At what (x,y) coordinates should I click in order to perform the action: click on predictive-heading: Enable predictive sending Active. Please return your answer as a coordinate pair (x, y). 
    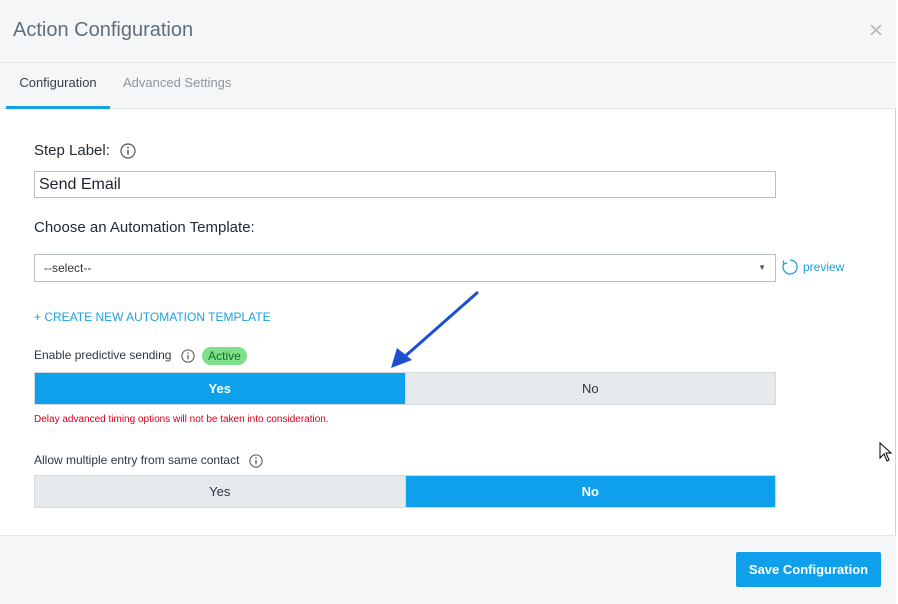
    Looking at the image, I should click on (140, 356).